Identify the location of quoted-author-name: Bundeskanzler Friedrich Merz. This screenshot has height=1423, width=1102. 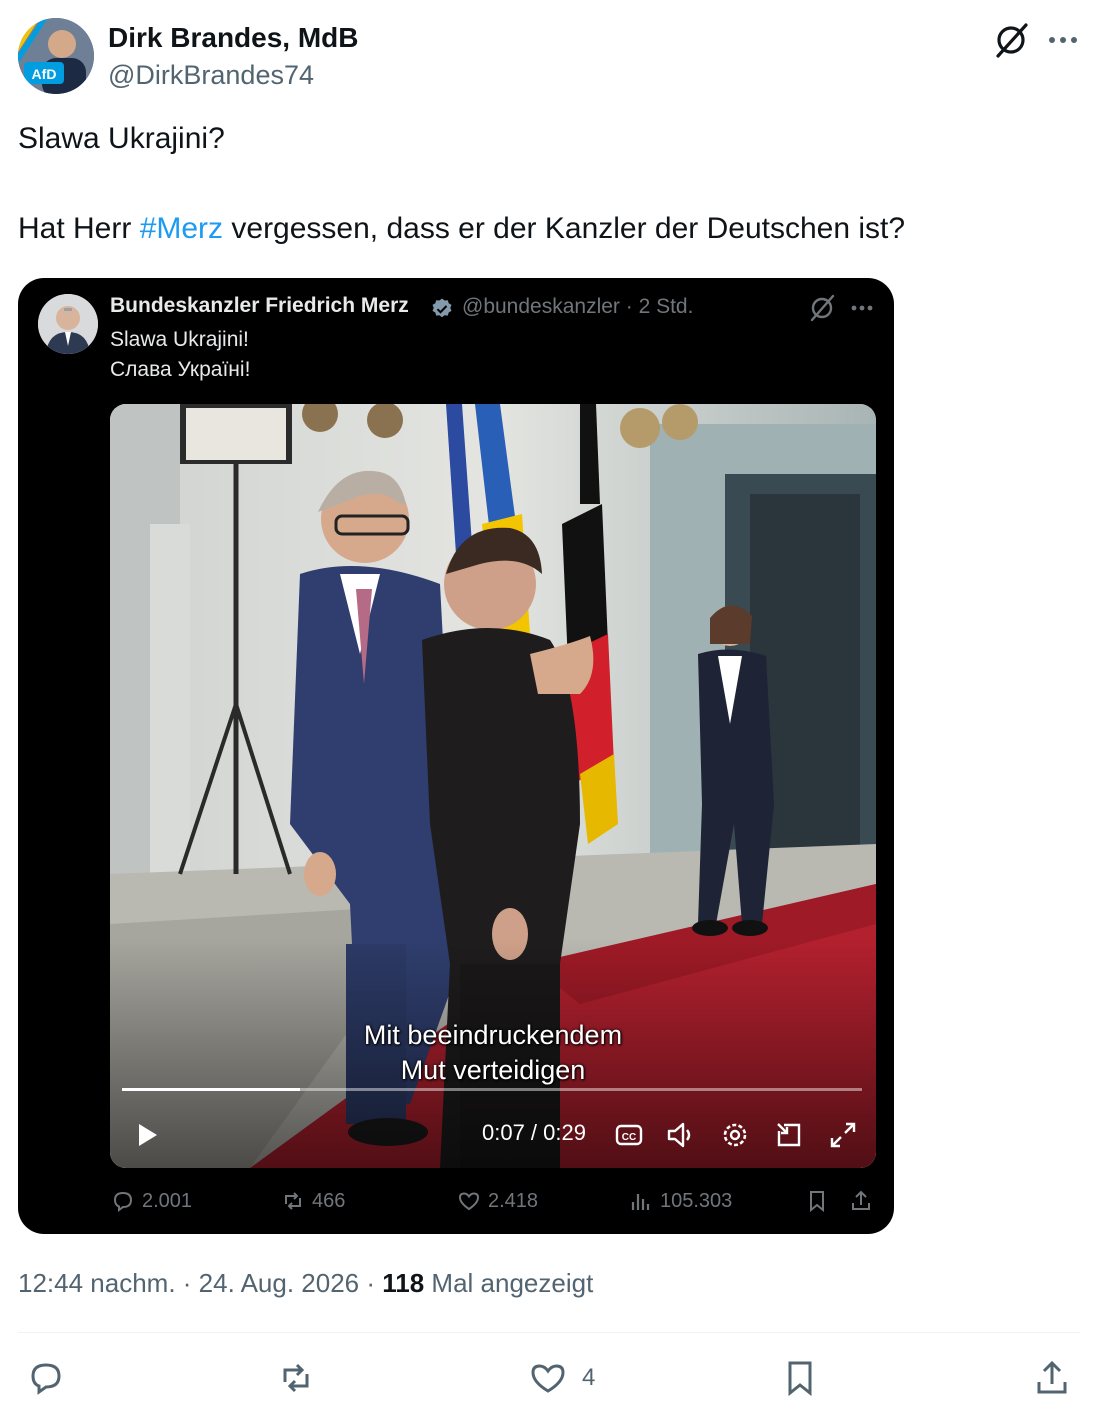
(259, 305).